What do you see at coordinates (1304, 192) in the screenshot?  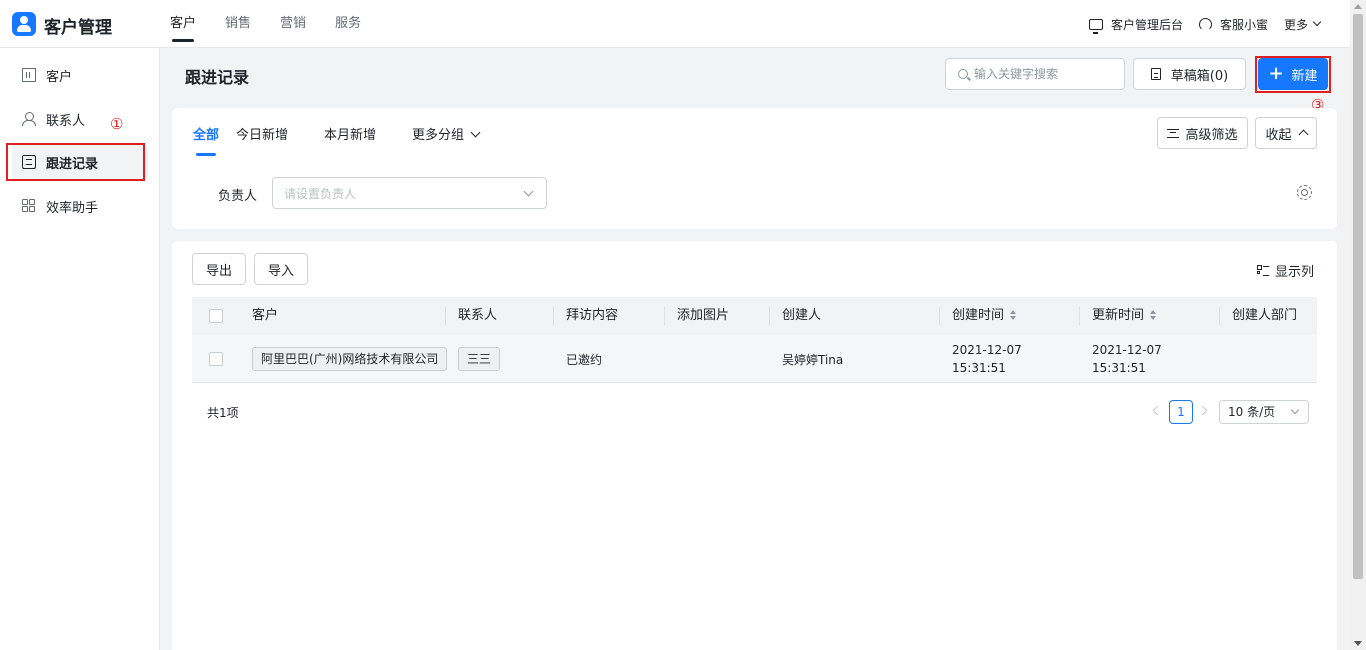 I see `gear-icon` at bounding box center [1304, 192].